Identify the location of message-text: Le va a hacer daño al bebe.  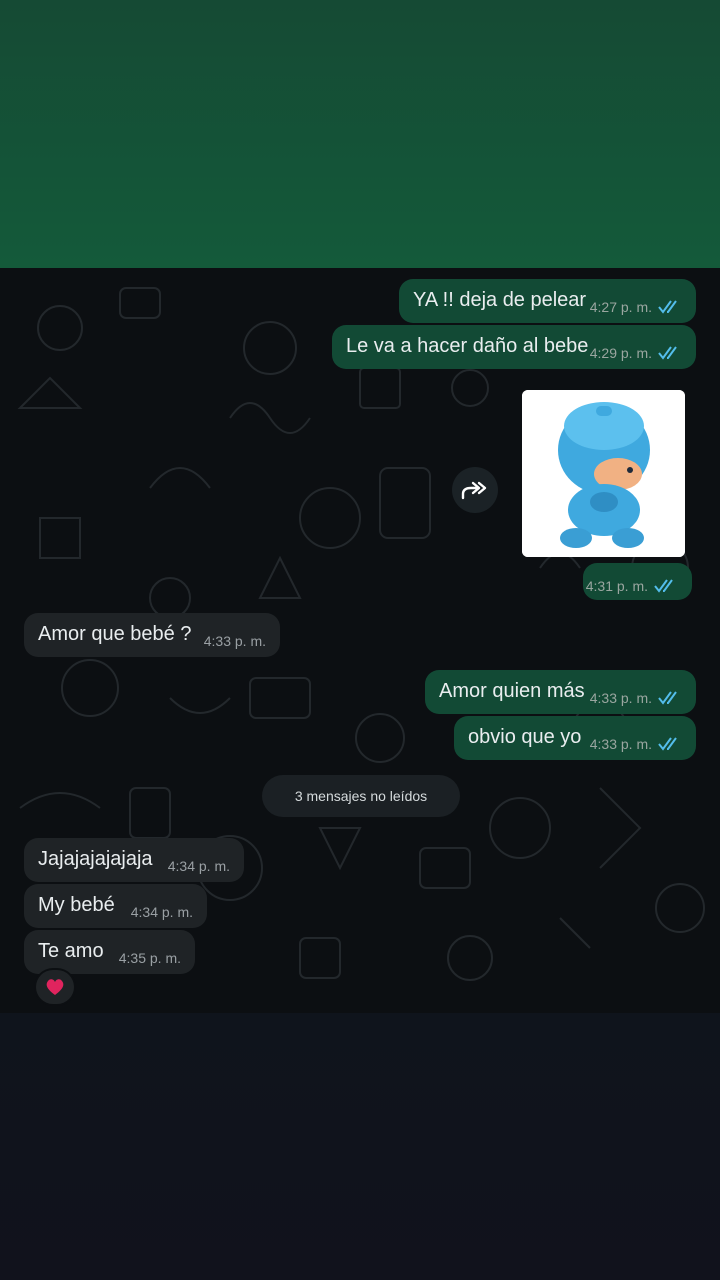
(467, 346).